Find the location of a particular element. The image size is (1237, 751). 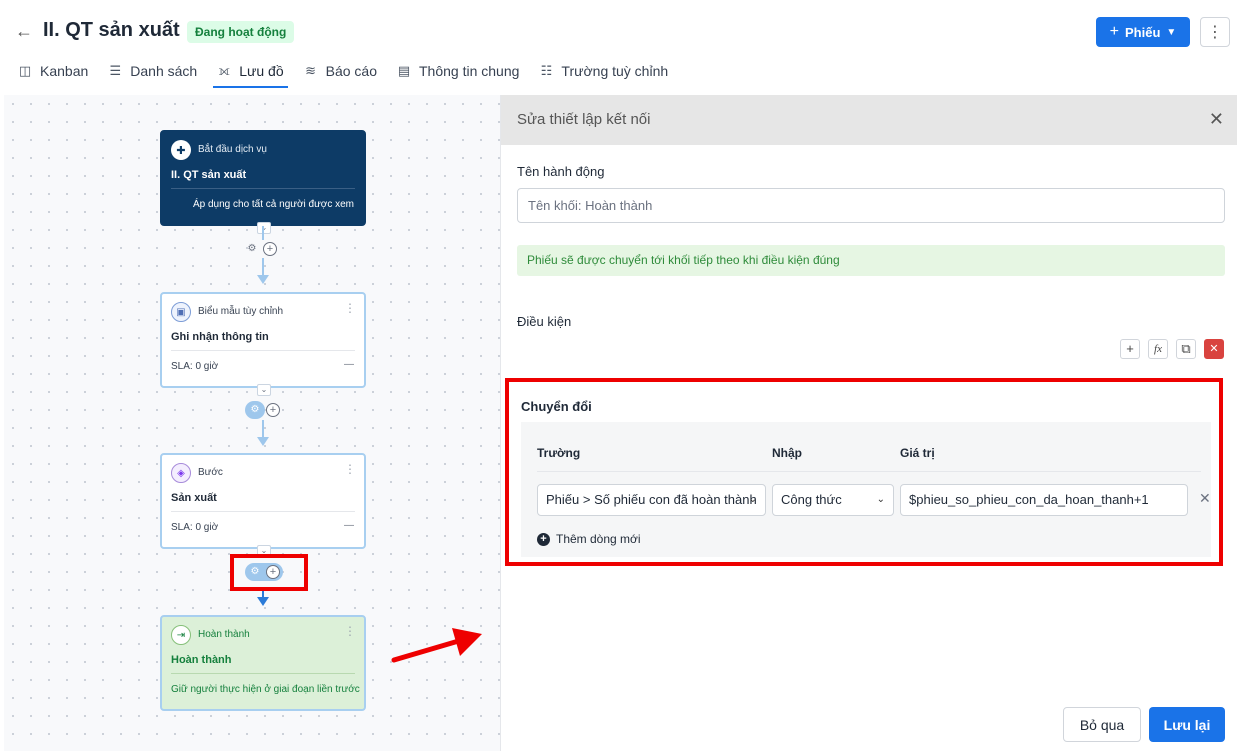

cancel-button: Bỏ qua is located at coordinates (1102, 724).